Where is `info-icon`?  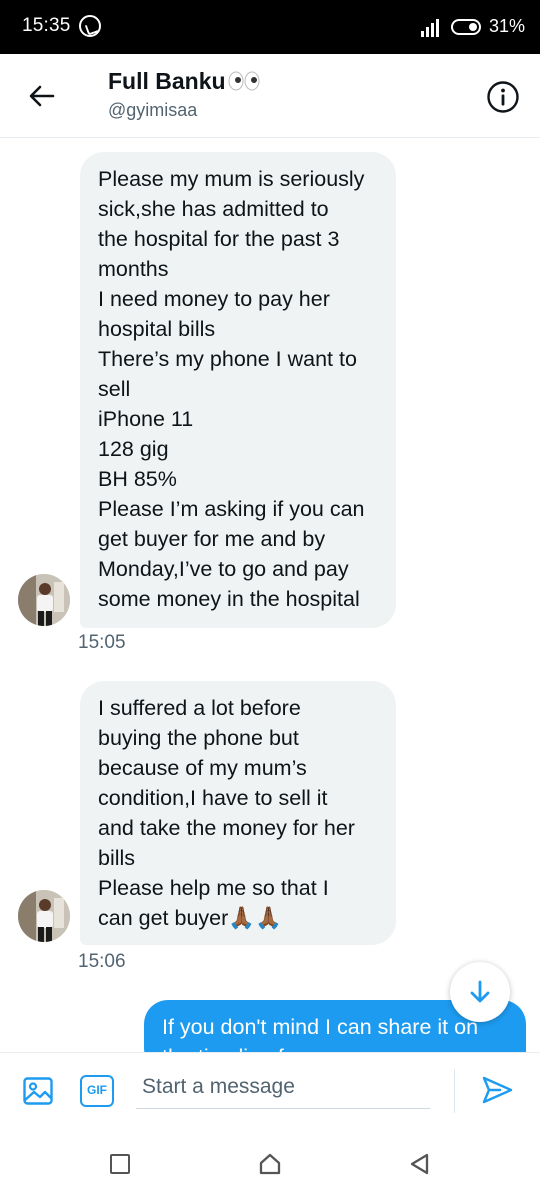 info-icon is located at coordinates (503, 97).